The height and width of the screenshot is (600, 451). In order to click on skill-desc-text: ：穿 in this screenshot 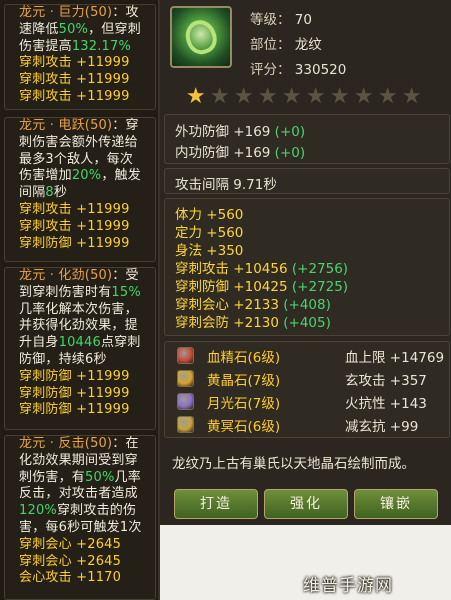, I will do `click(125, 125)`.